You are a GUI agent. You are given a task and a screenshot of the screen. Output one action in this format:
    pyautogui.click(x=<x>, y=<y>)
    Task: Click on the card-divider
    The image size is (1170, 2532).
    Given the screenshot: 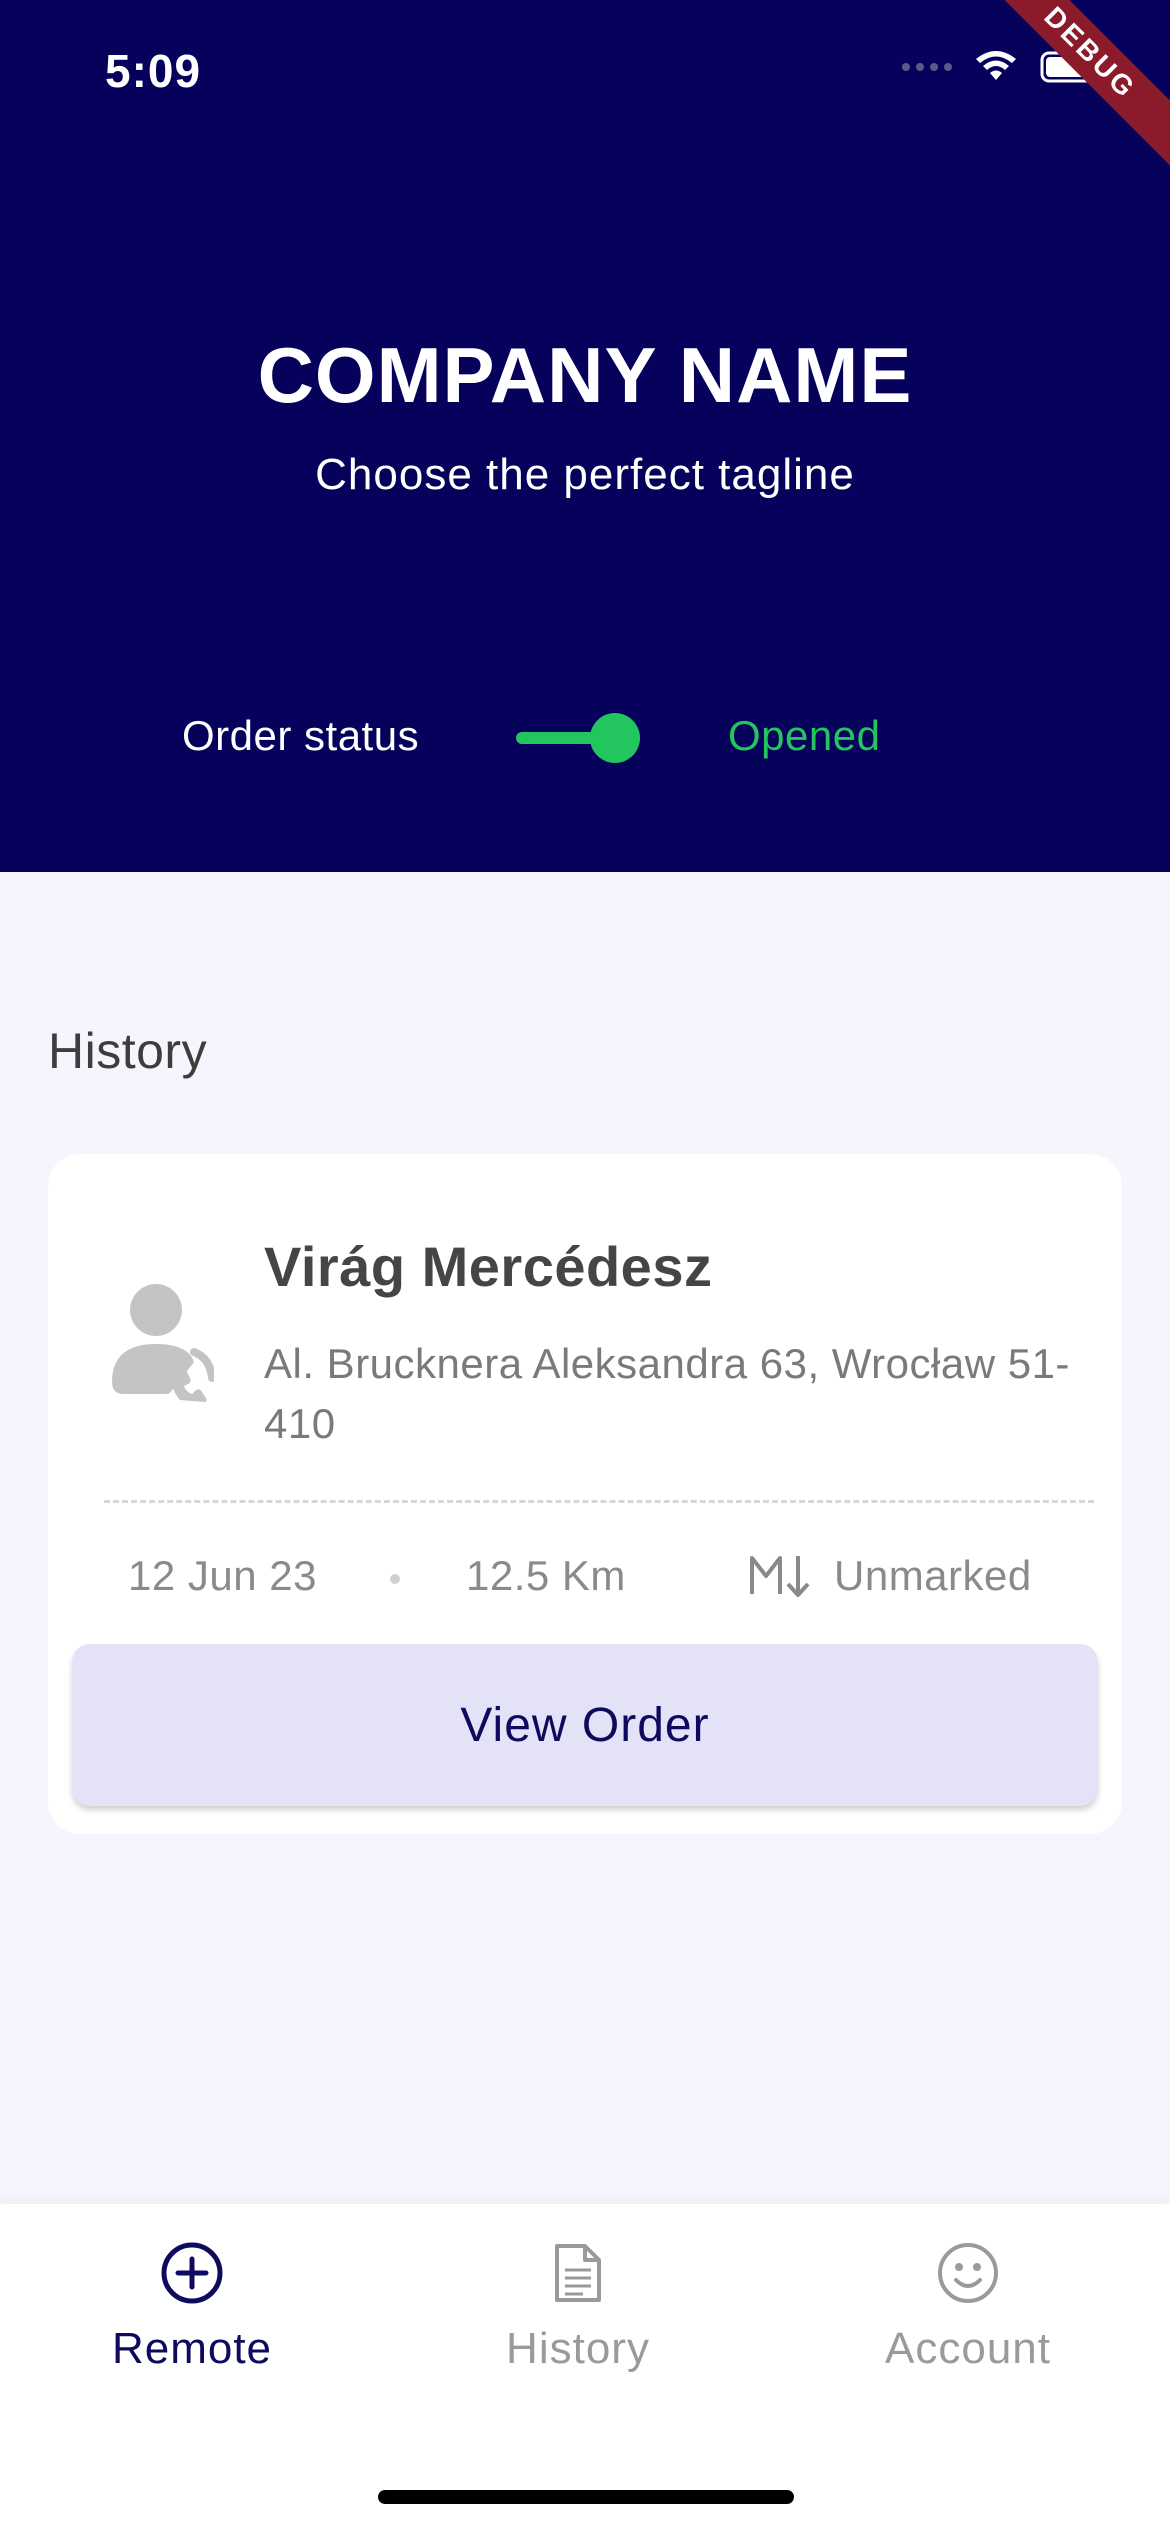 What is the action you would take?
    pyautogui.click(x=599, y=1501)
    